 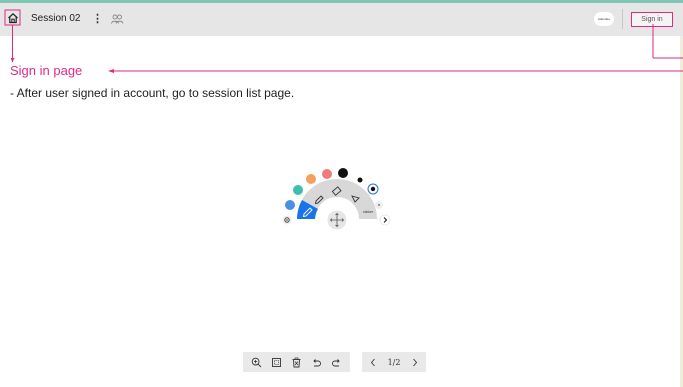 I want to click on palette-settings-icon, so click(x=287, y=220).